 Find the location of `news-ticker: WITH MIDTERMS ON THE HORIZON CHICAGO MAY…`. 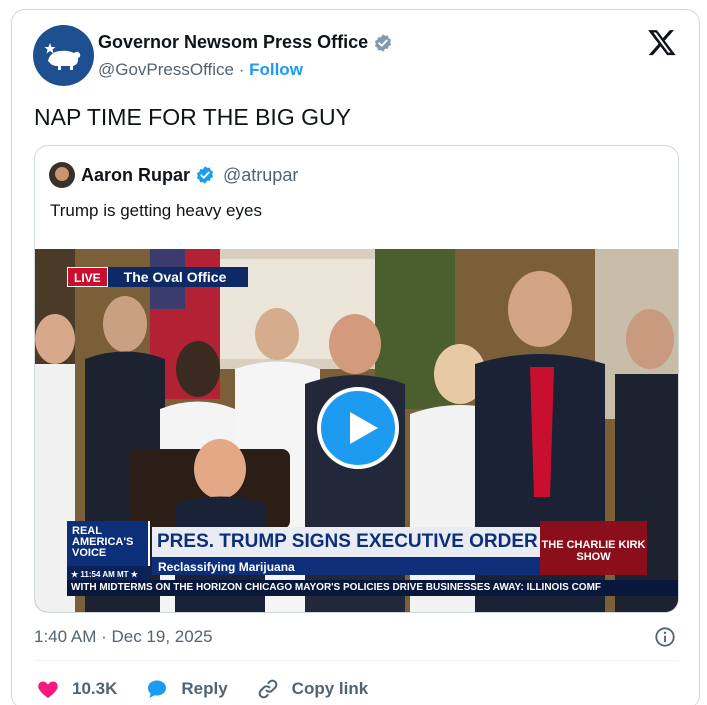

news-ticker: WITH MIDTERMS ON THE HORIZON CHICAGO MAY… is located at coordinates (372, 588).